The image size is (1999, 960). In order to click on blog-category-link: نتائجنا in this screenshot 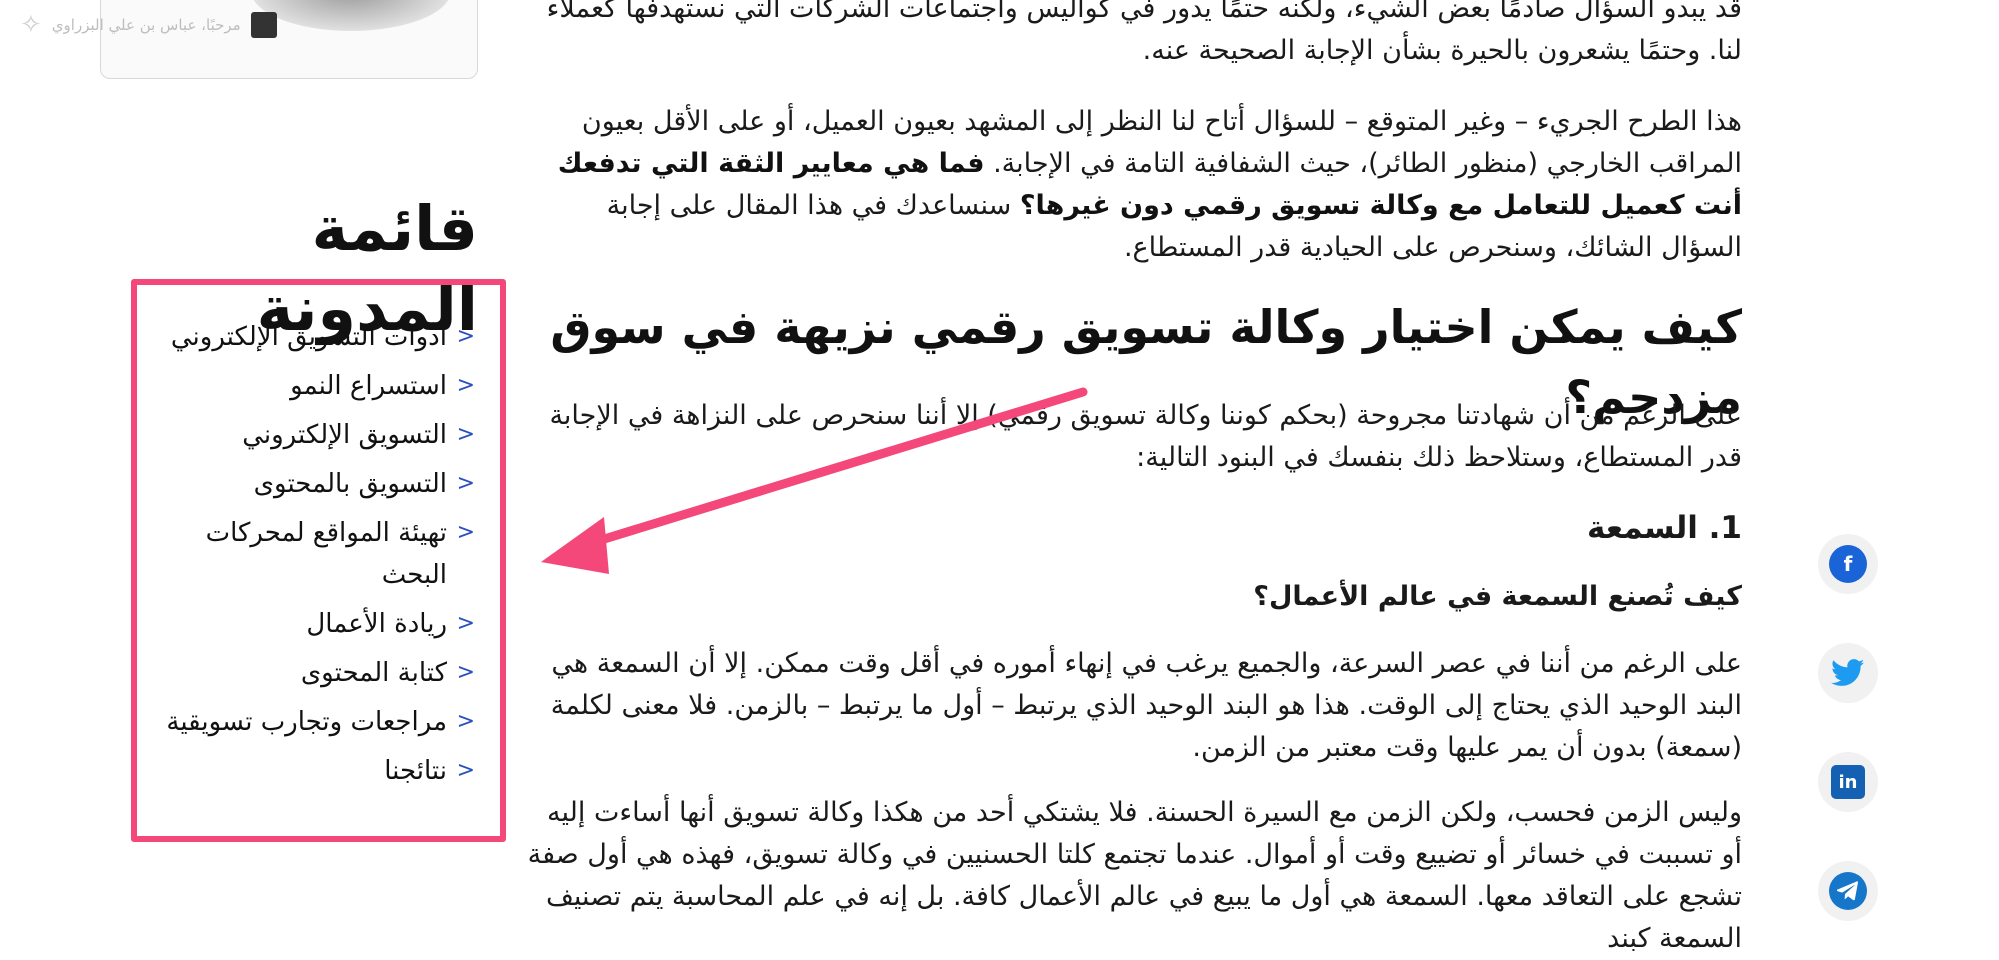, I will do `click(296, 771)`.